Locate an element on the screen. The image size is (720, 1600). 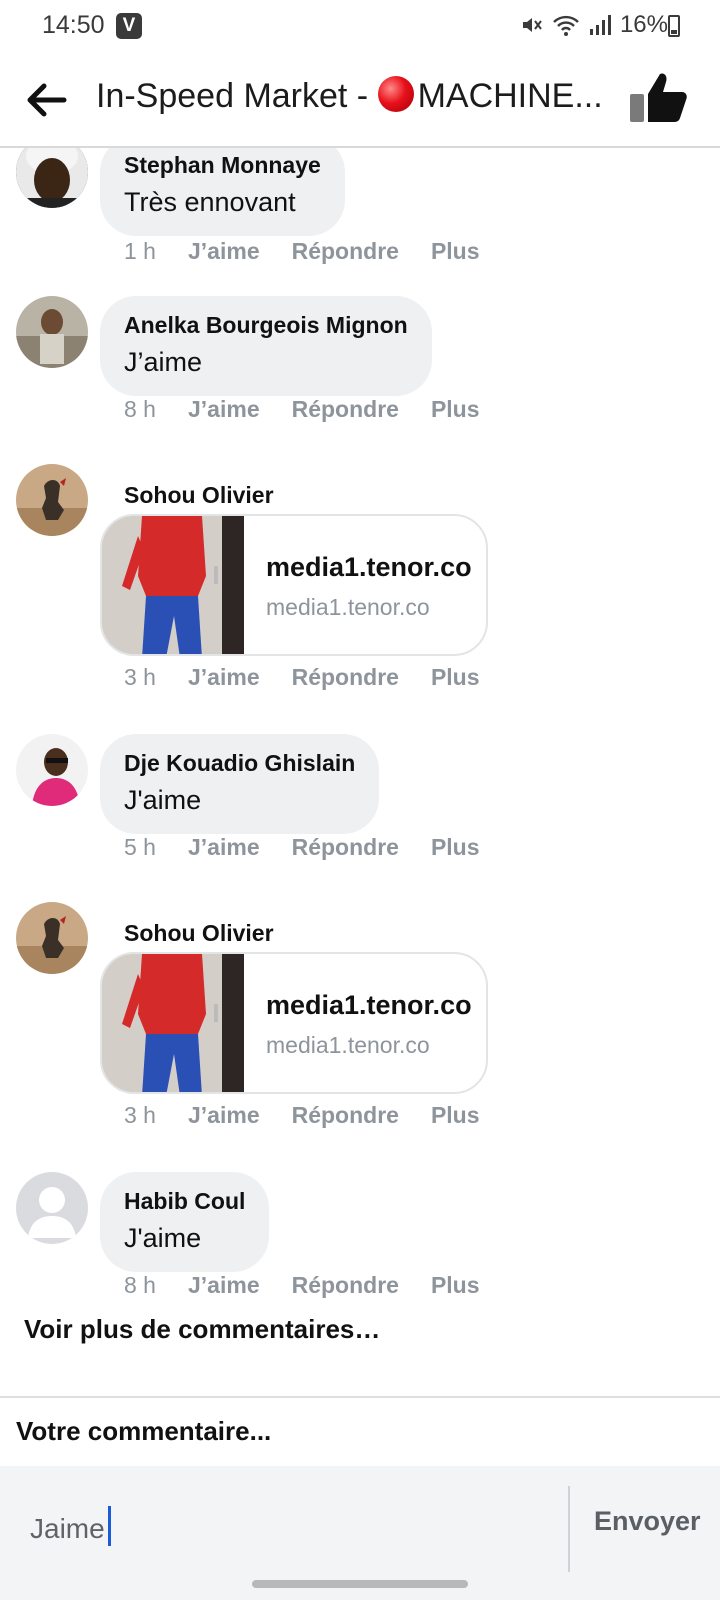
comment-text: Très ennovant is located at coordinates (210, 202).